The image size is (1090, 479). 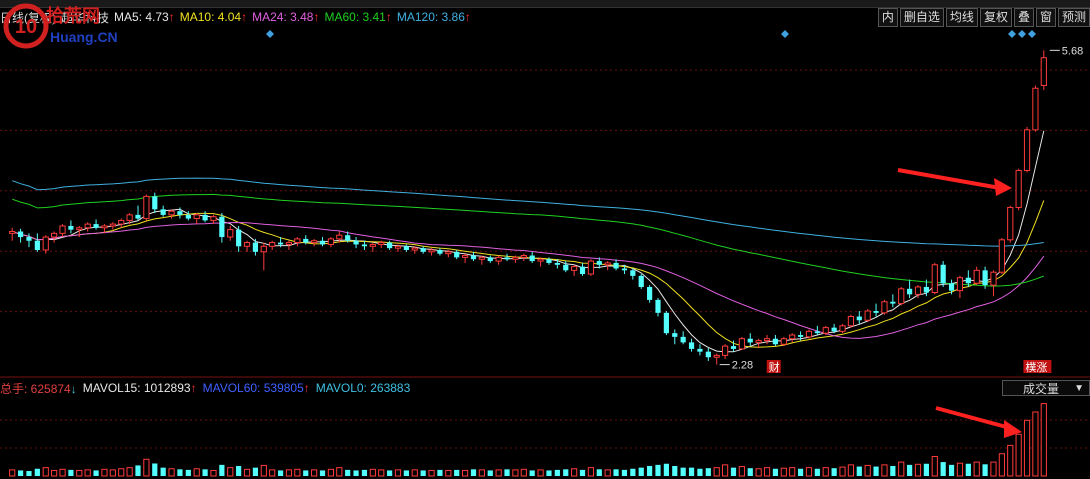 I want to click on indicator-select: 成交量 ▼, so click(x=1046, y=388).